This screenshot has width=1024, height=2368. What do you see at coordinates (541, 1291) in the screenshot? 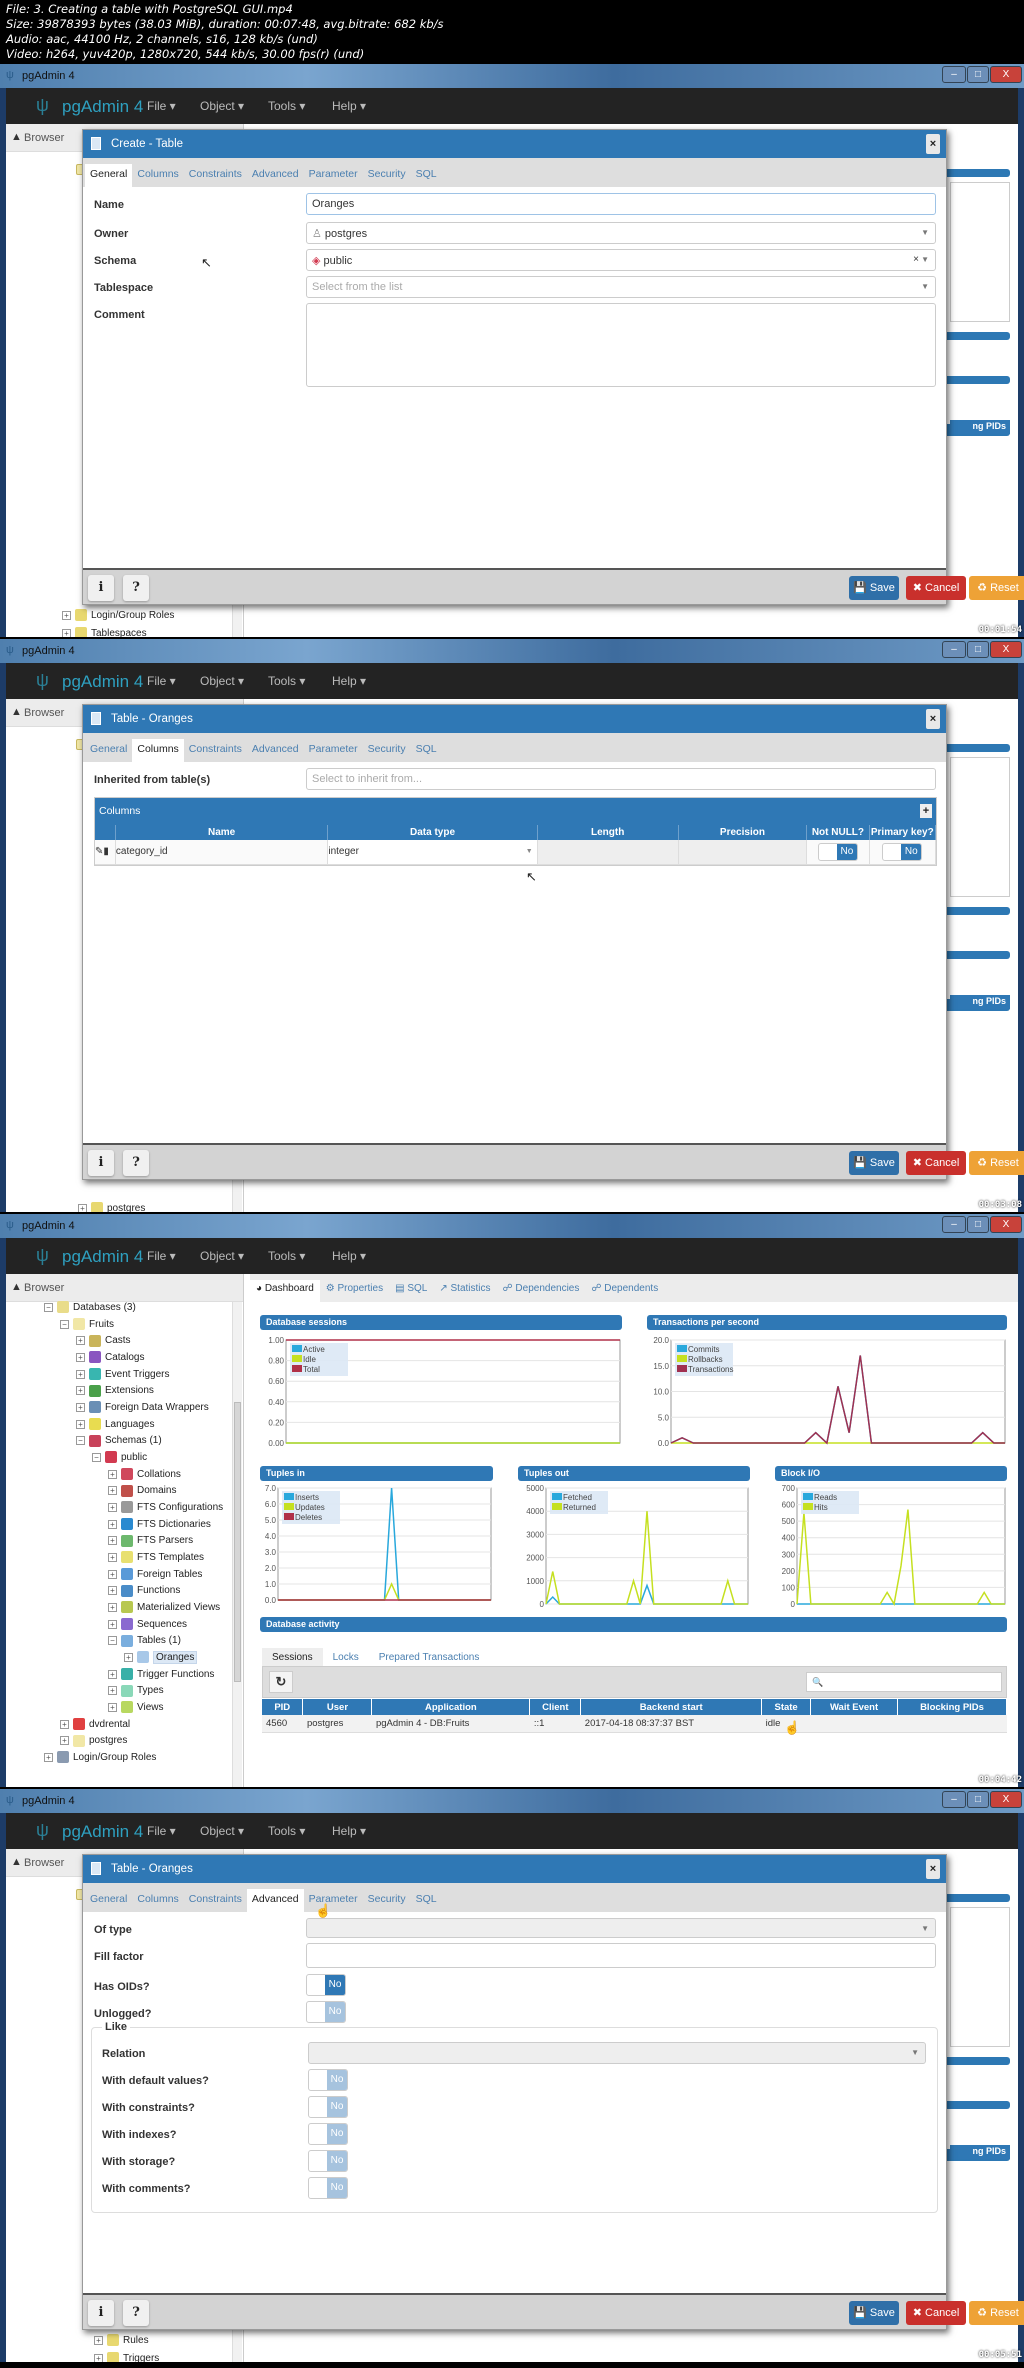
I see `tab-dependencies: ☍ Dependencies` at bounding box center [541, 1291].